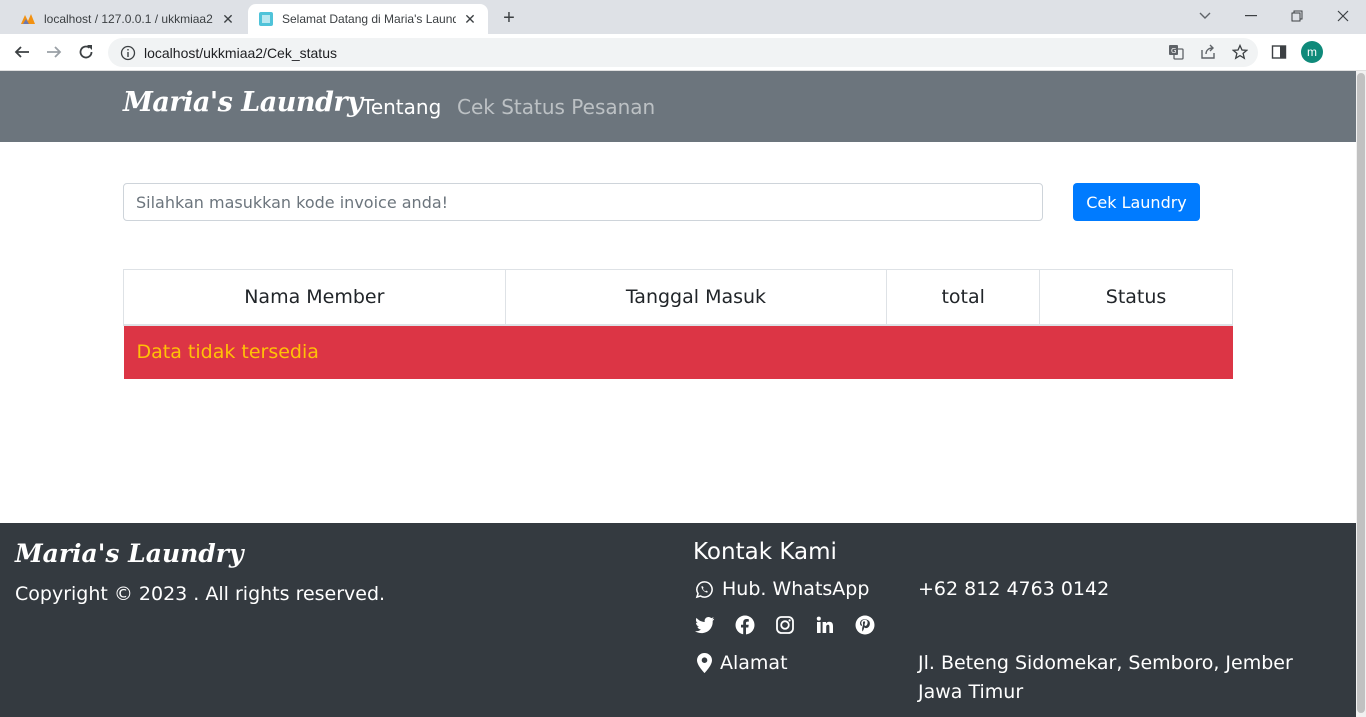  I want to click on address-line-1: Jl. Beteng Sidomekar, Semboro, Jember, so click(1105, 663).